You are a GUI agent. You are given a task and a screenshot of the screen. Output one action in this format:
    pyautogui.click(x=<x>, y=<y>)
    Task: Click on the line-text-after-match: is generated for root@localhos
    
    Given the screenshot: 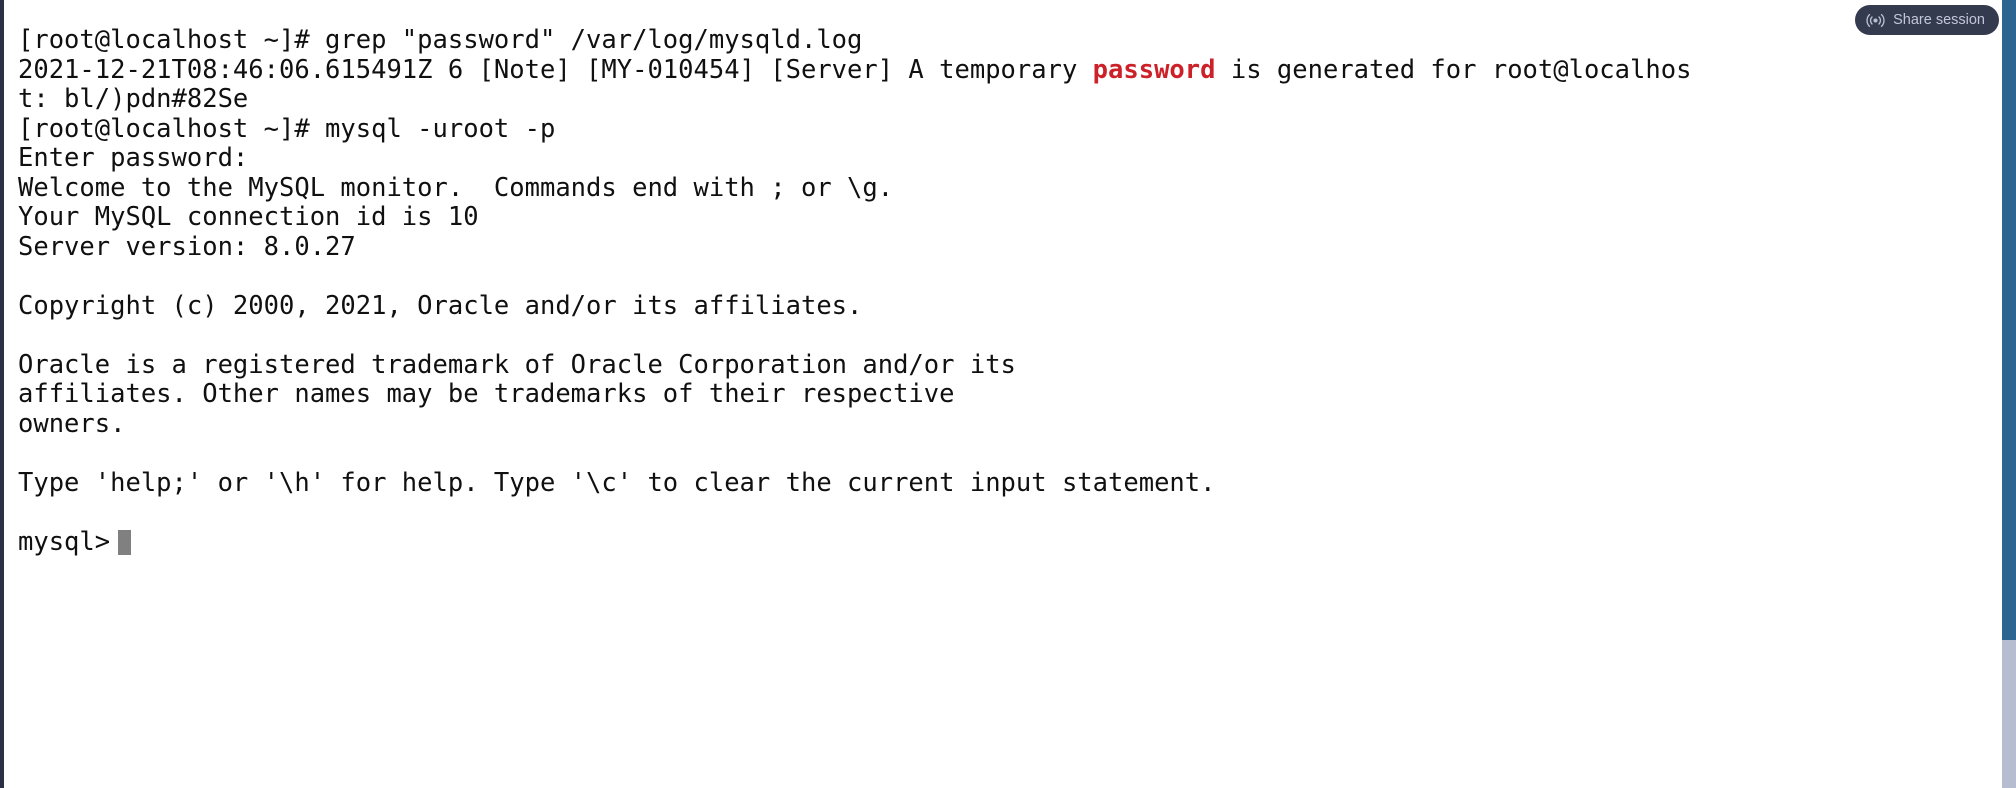 What is the action you would take?
    pyautogui.click(x=1453, y=69)
    